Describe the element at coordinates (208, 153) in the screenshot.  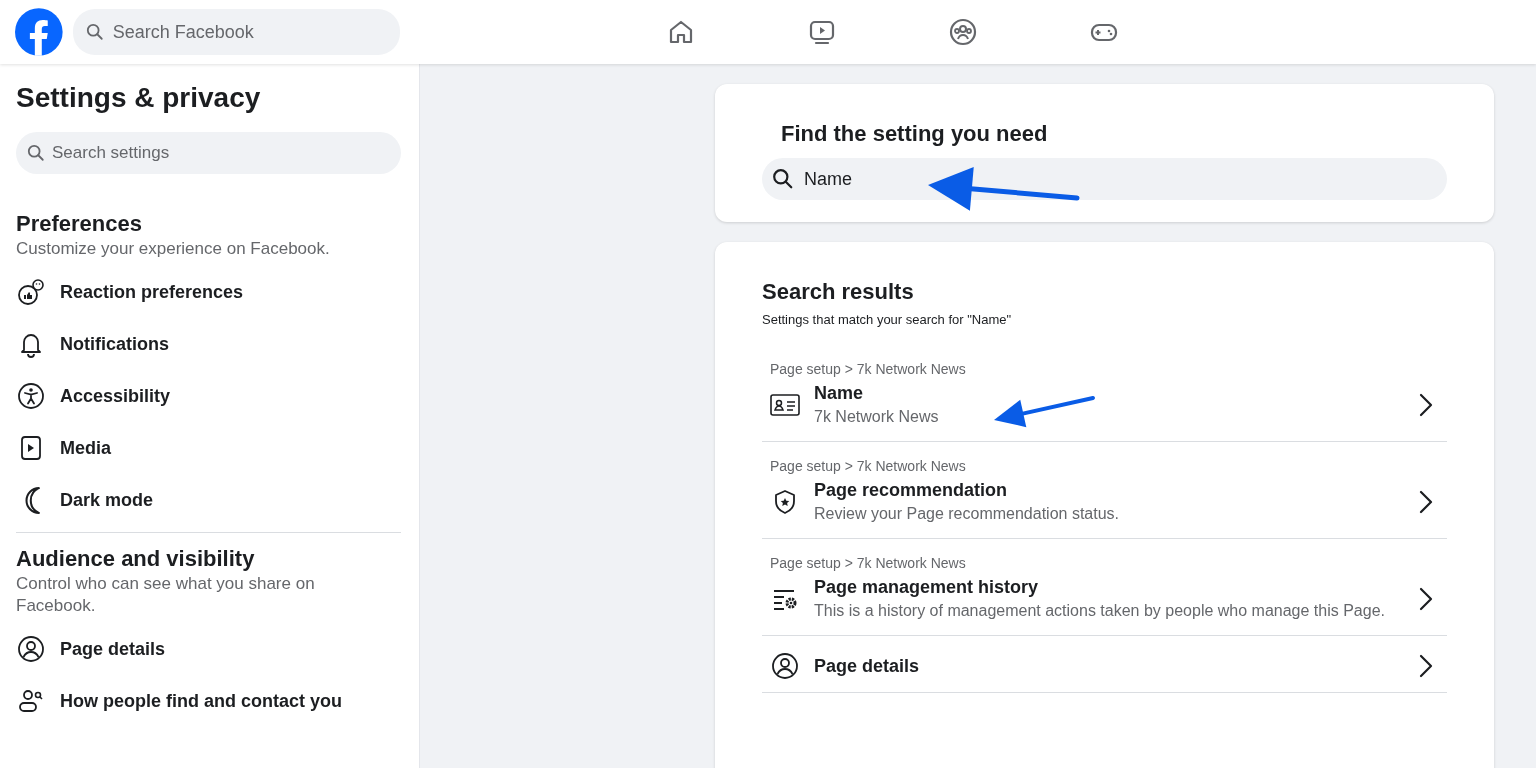
I see `search-field: Search settings` at that location.